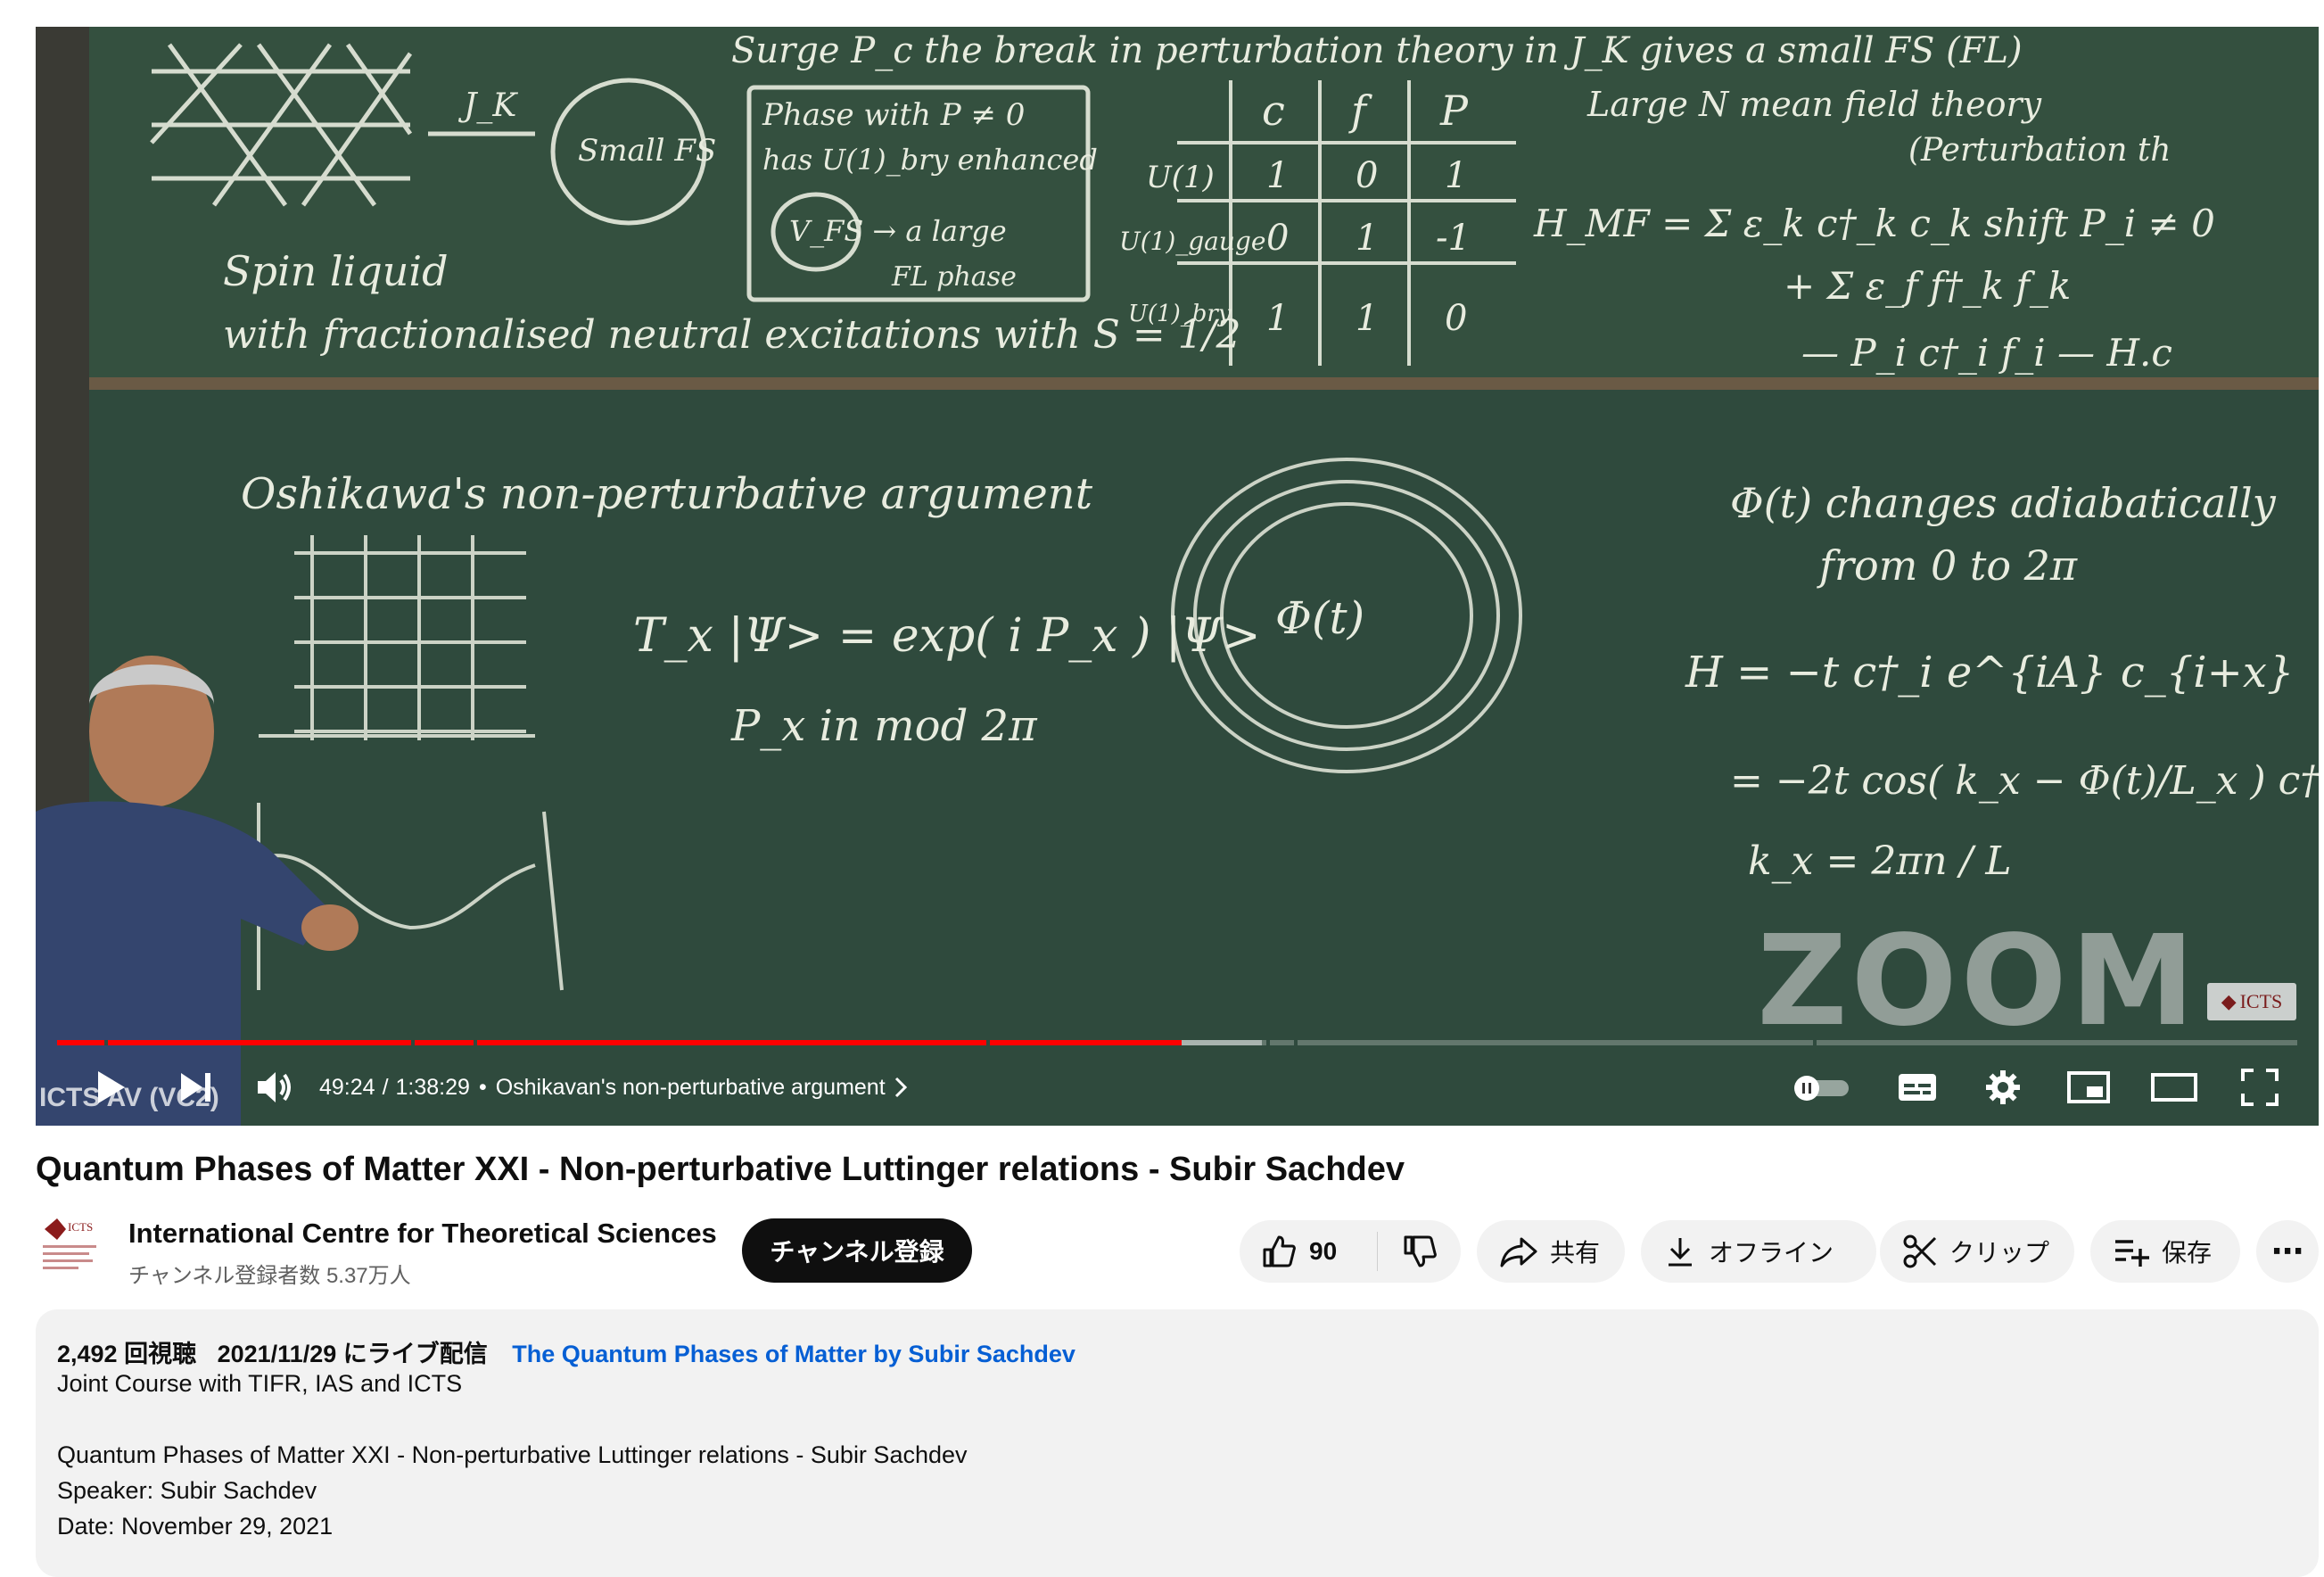 The image size is (2324, 1577). Describe the element at coordinates (1273, 111) in the screenshot. I see `table-header-c: c` at that location.